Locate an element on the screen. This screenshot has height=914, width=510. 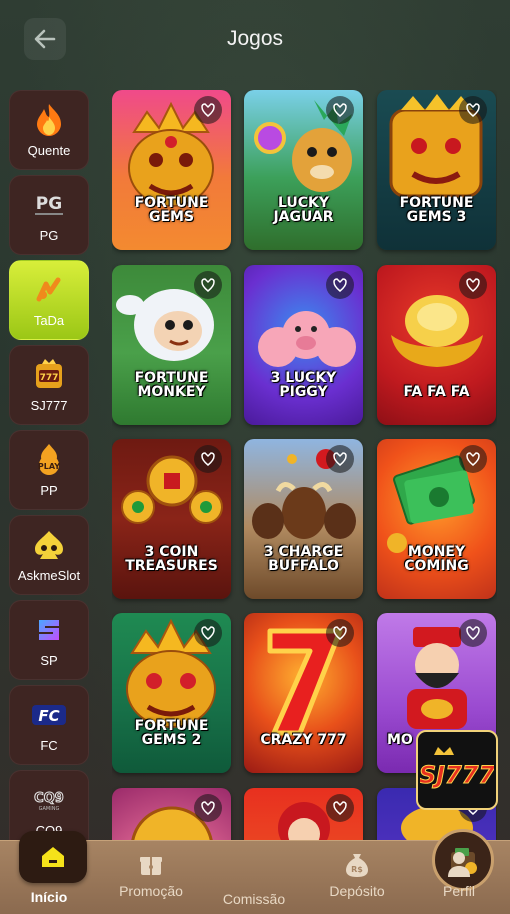
game-title: MONEY COMING is located at coordinates (436, 559).